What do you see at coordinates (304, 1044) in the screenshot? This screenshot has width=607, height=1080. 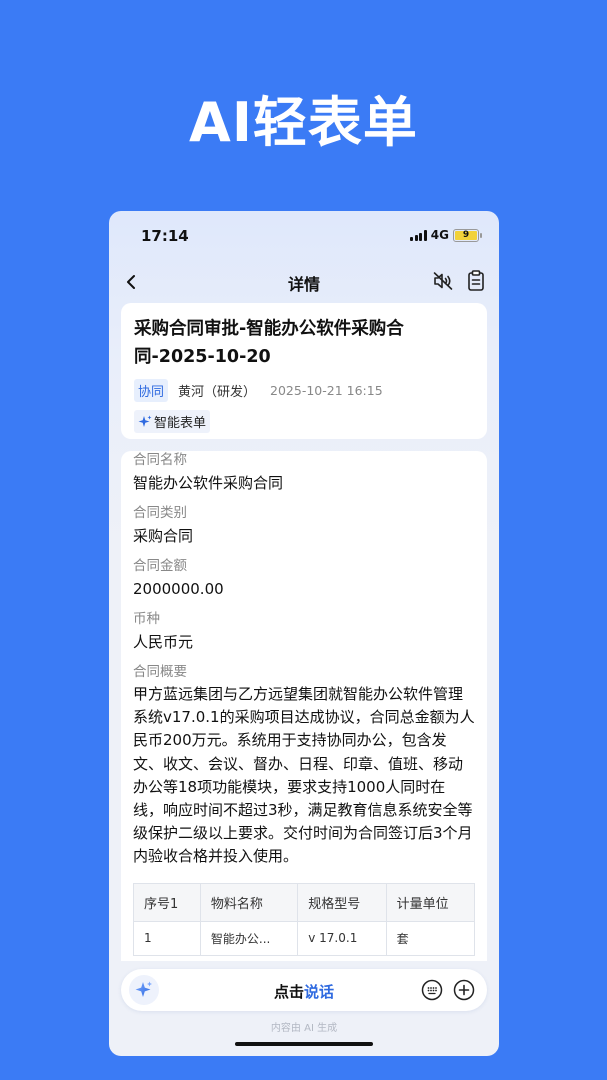 I see `home-indicator` at bounding box center [304, 1044].